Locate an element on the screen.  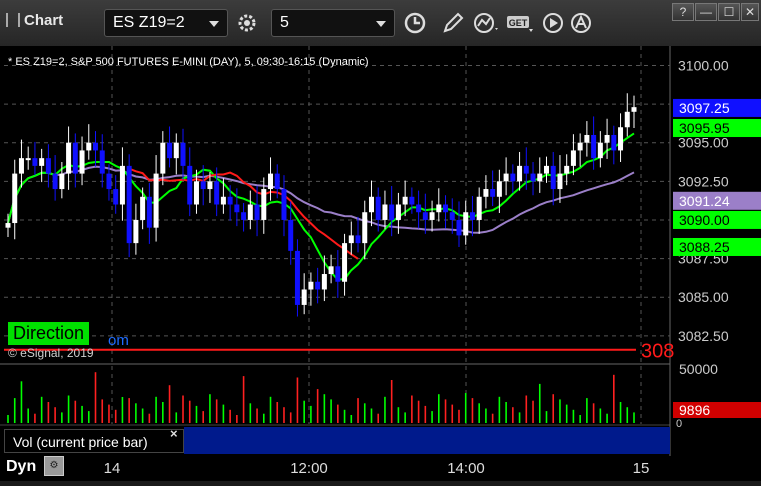
study-icon is located at coordinates (487, 23).